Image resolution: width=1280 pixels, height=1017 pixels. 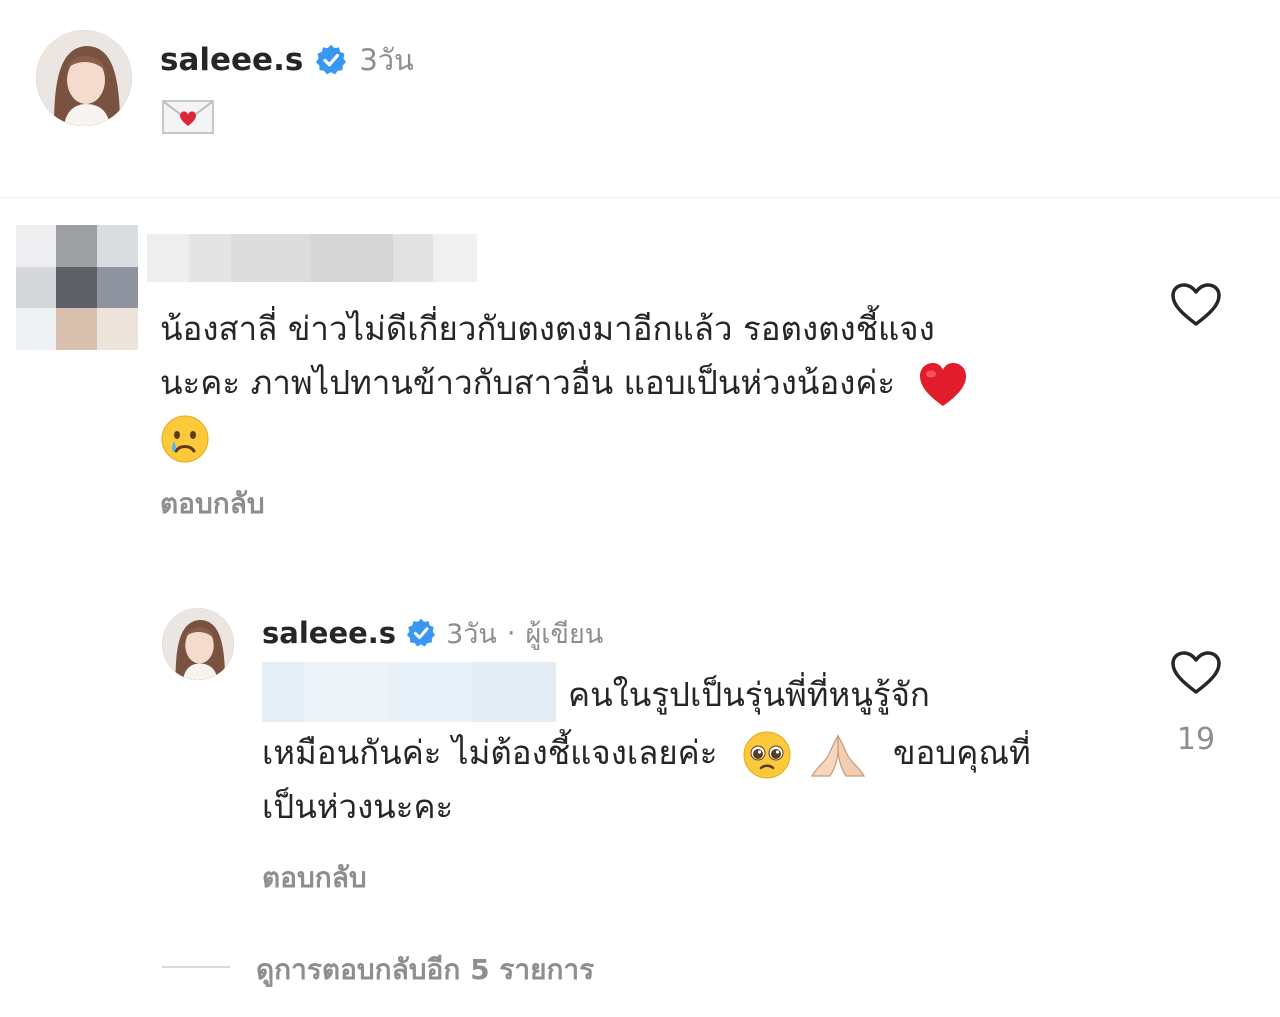 What do you see at coordinates (84, 78) in the screenshot?
I see `caption-avatar` at bounding box center [84, 78].